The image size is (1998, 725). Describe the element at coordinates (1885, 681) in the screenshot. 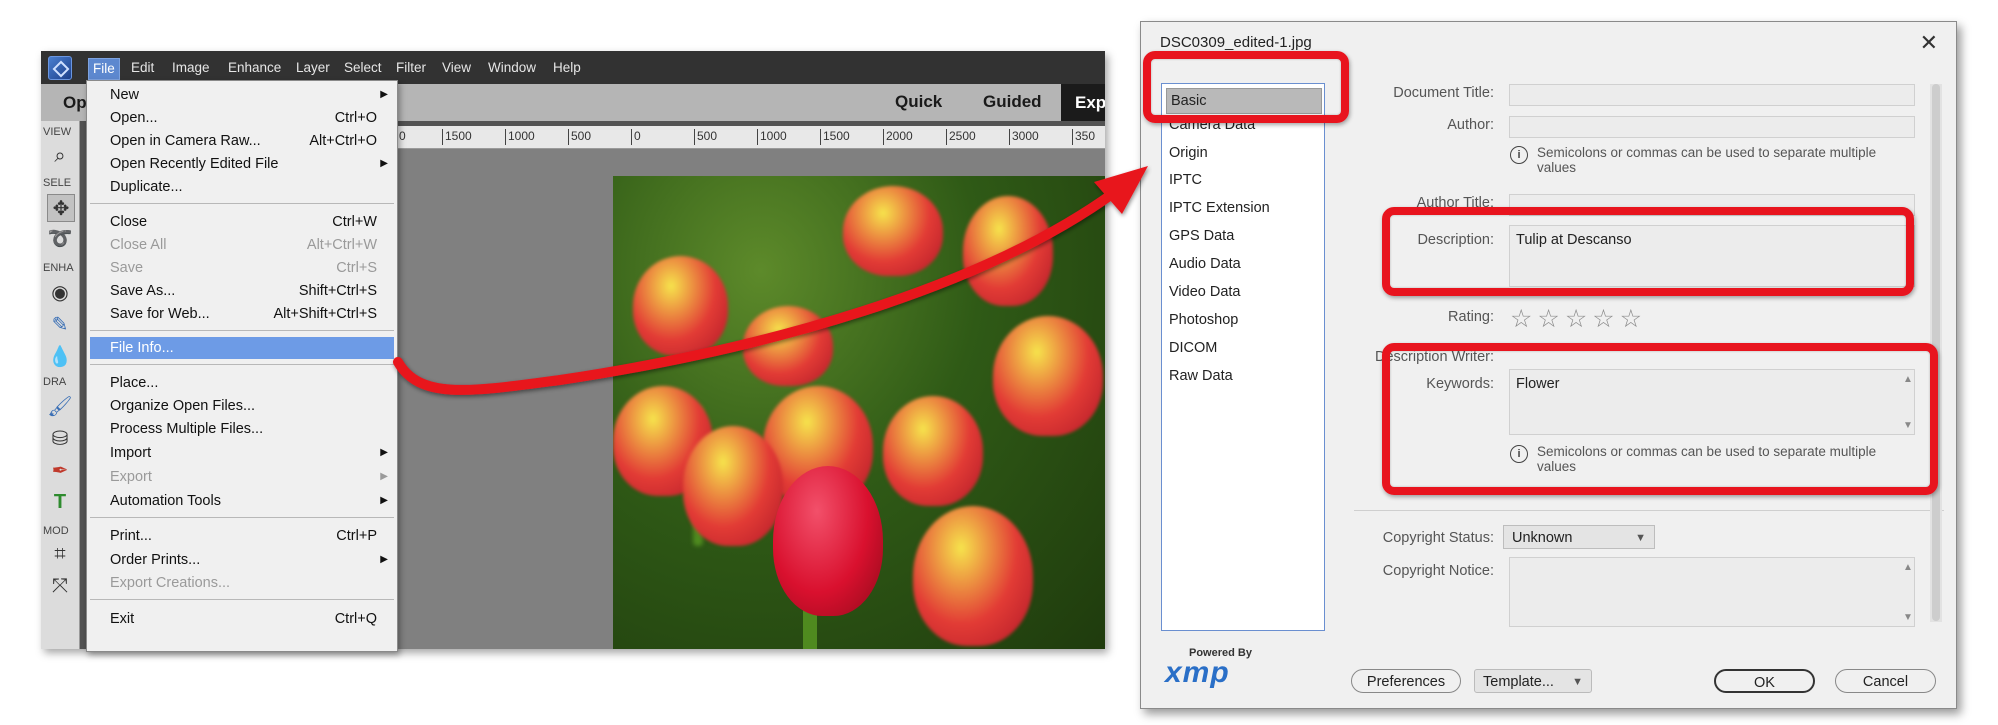

I see `cancel-button: Cancel` at that location.